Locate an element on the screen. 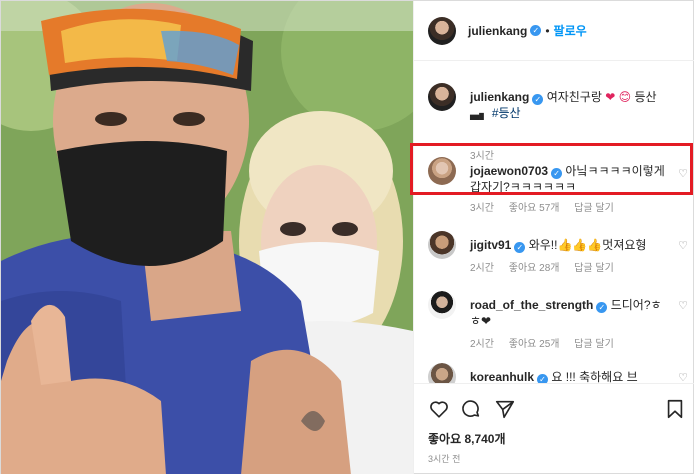 Image resolution: width=694 pixels, height=474 pixels. comment-text: 요 !!! 축하해요 브 is located at coordinates (594, 376).